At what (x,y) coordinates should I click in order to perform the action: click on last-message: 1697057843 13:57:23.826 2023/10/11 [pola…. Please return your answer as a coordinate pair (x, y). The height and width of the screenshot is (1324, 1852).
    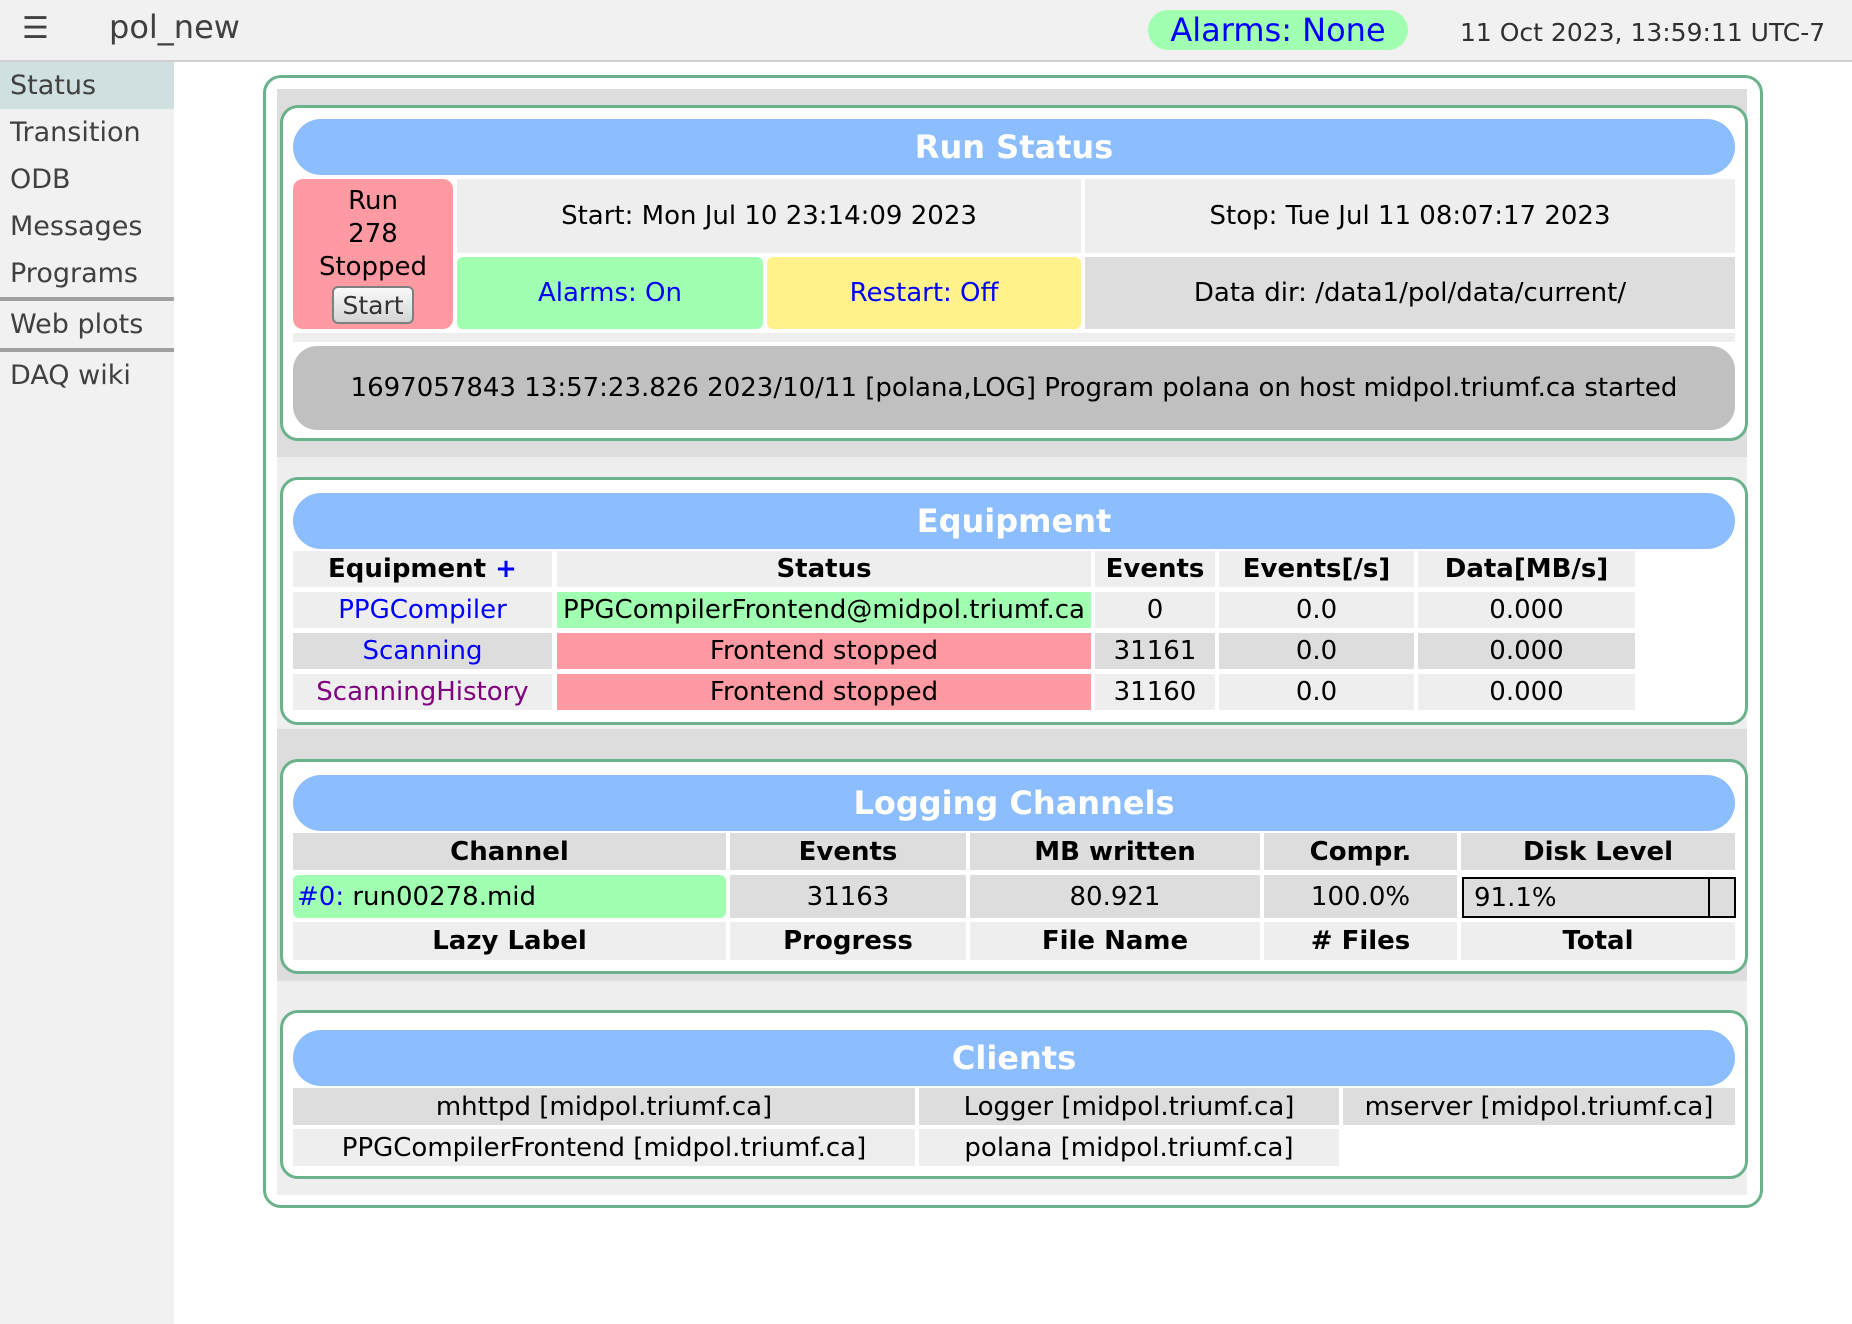
    Looking at the image, I should click on (1014, 388).